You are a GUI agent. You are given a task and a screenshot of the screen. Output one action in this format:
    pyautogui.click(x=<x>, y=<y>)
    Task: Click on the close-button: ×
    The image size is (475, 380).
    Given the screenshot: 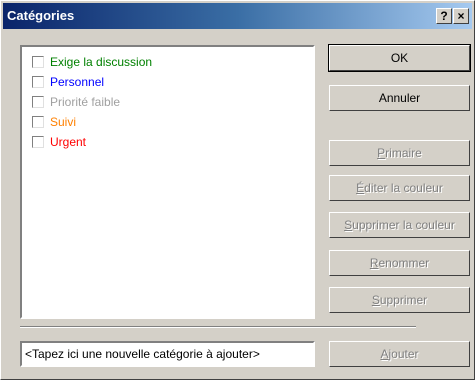 What is the action you would take?
    pyautogui.click(x=461, y=16)
    